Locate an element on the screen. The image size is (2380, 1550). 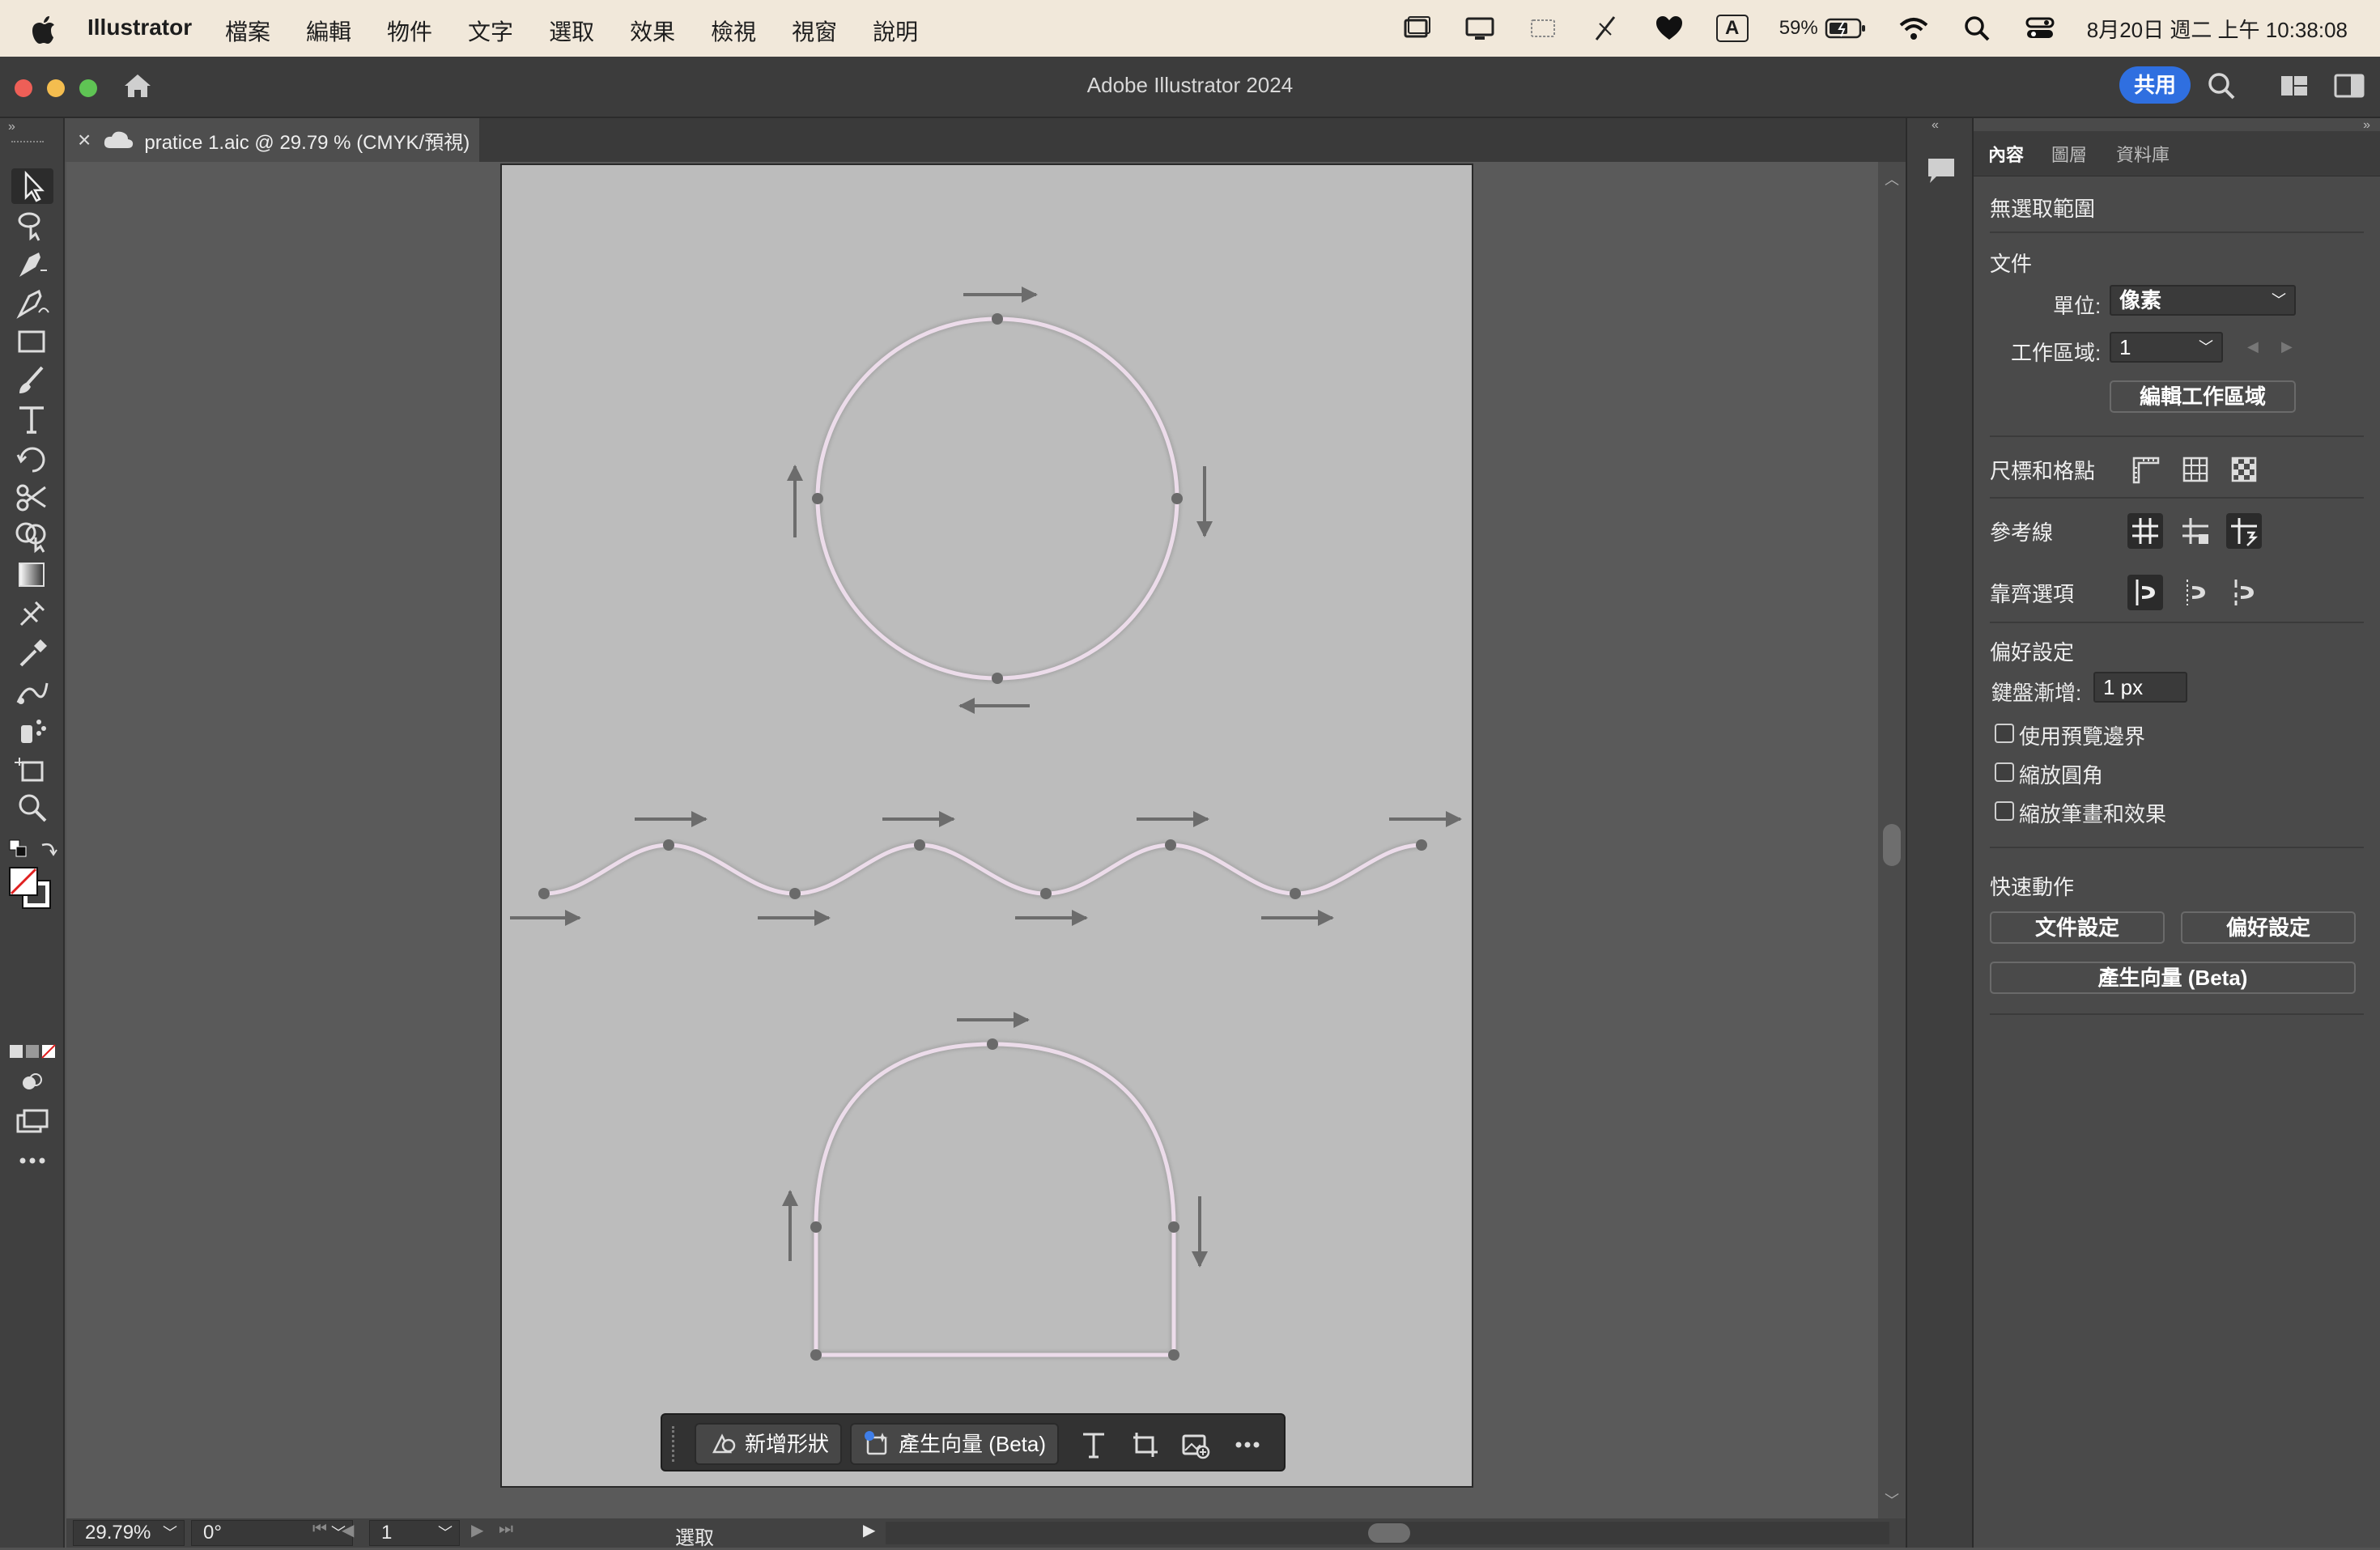
menu-object: 物件 is located at coordinates (409, 31).